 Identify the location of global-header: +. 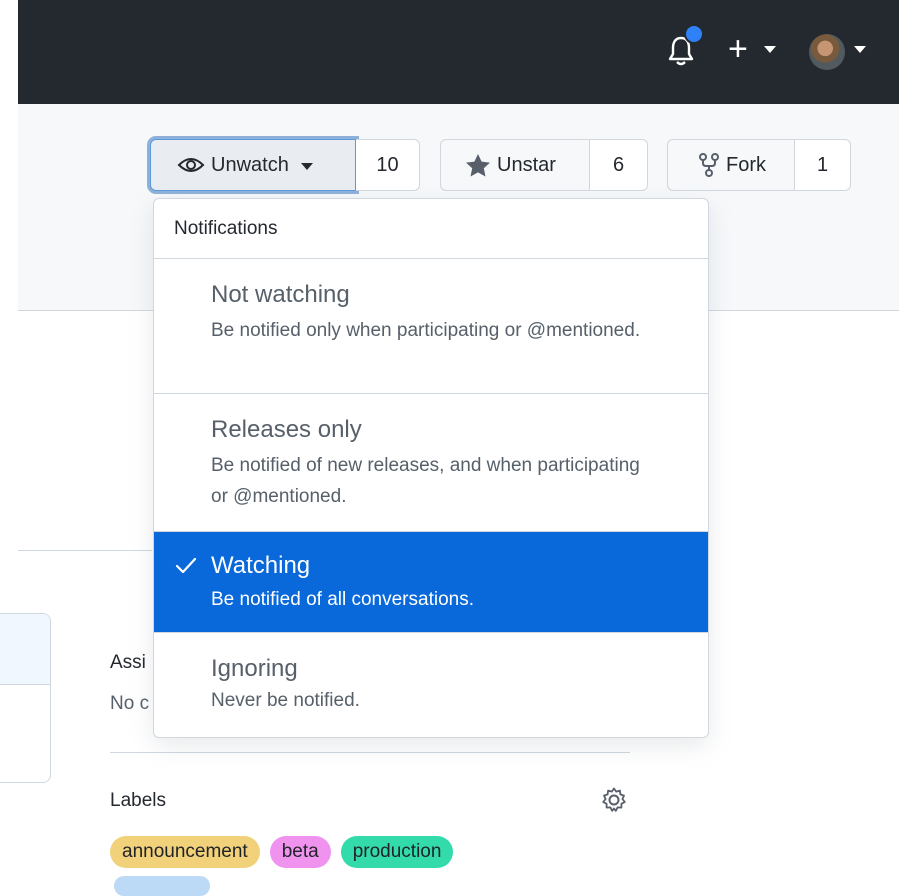
(458, 52).